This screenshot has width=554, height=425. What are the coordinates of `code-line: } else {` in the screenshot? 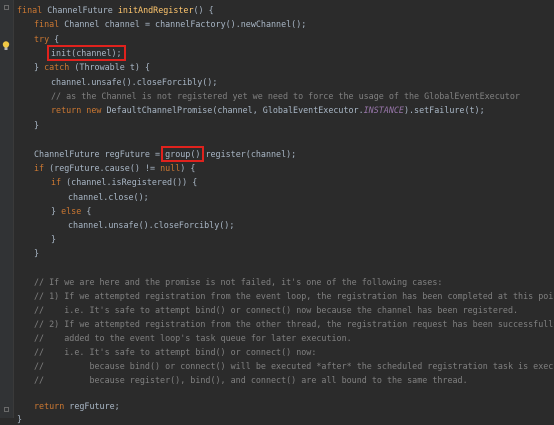 It's located at (71, 211).